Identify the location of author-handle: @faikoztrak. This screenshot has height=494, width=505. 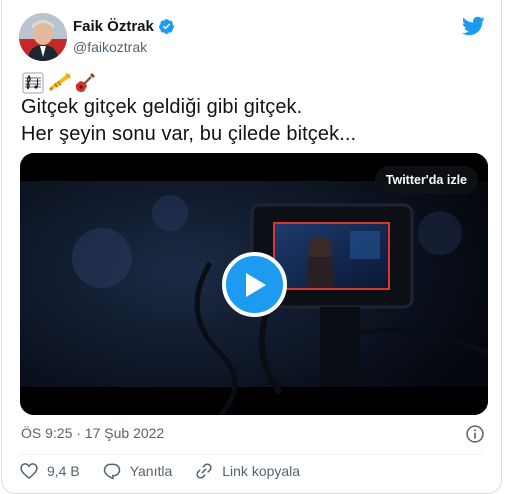
(110, 47).